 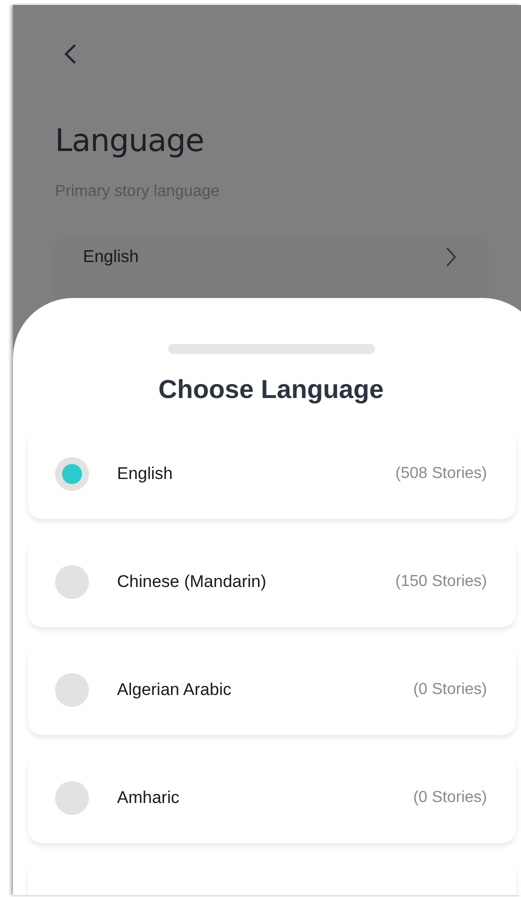 I want to click on language-option: Algerian Arabic (0 Stories), so click(x=272, y=690).